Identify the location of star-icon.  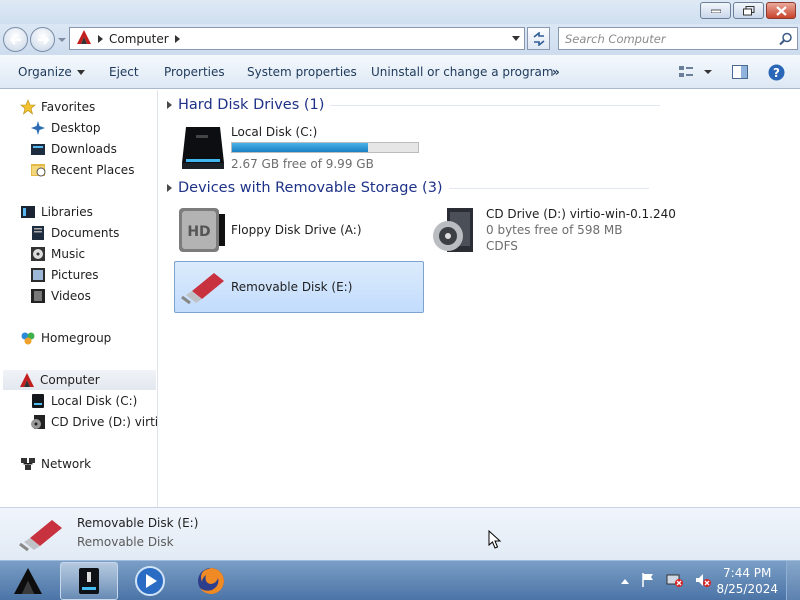
(28, 107).